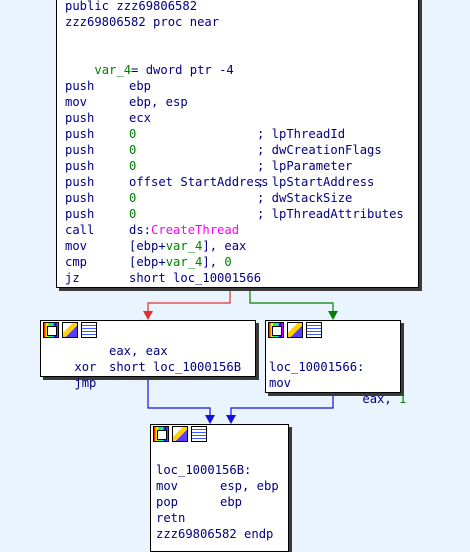  Describe the element at coordinates (189, 300) in the screenshot. I see `edge-false-branch` at that location.